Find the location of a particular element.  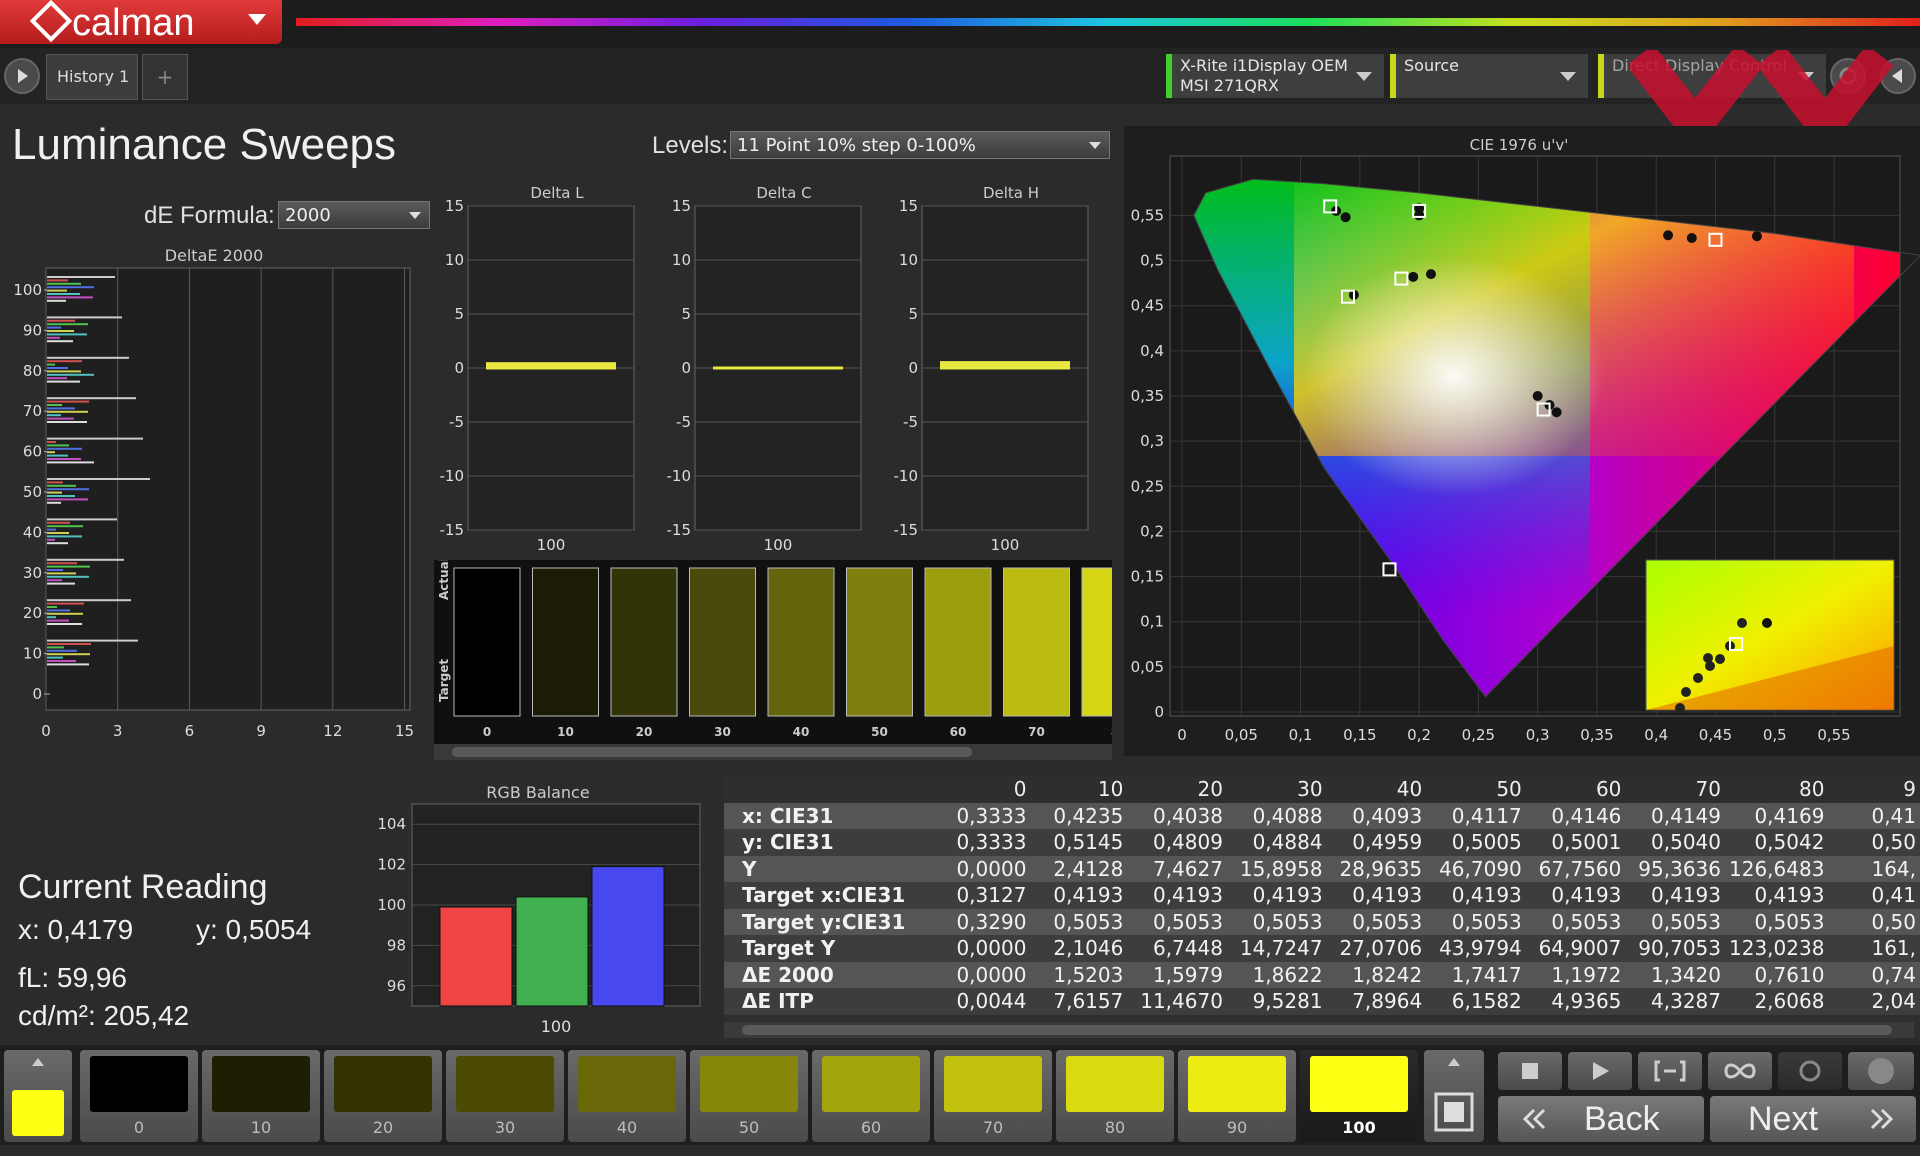

x-tick-label: 15 is located at coordinates (404, 731).